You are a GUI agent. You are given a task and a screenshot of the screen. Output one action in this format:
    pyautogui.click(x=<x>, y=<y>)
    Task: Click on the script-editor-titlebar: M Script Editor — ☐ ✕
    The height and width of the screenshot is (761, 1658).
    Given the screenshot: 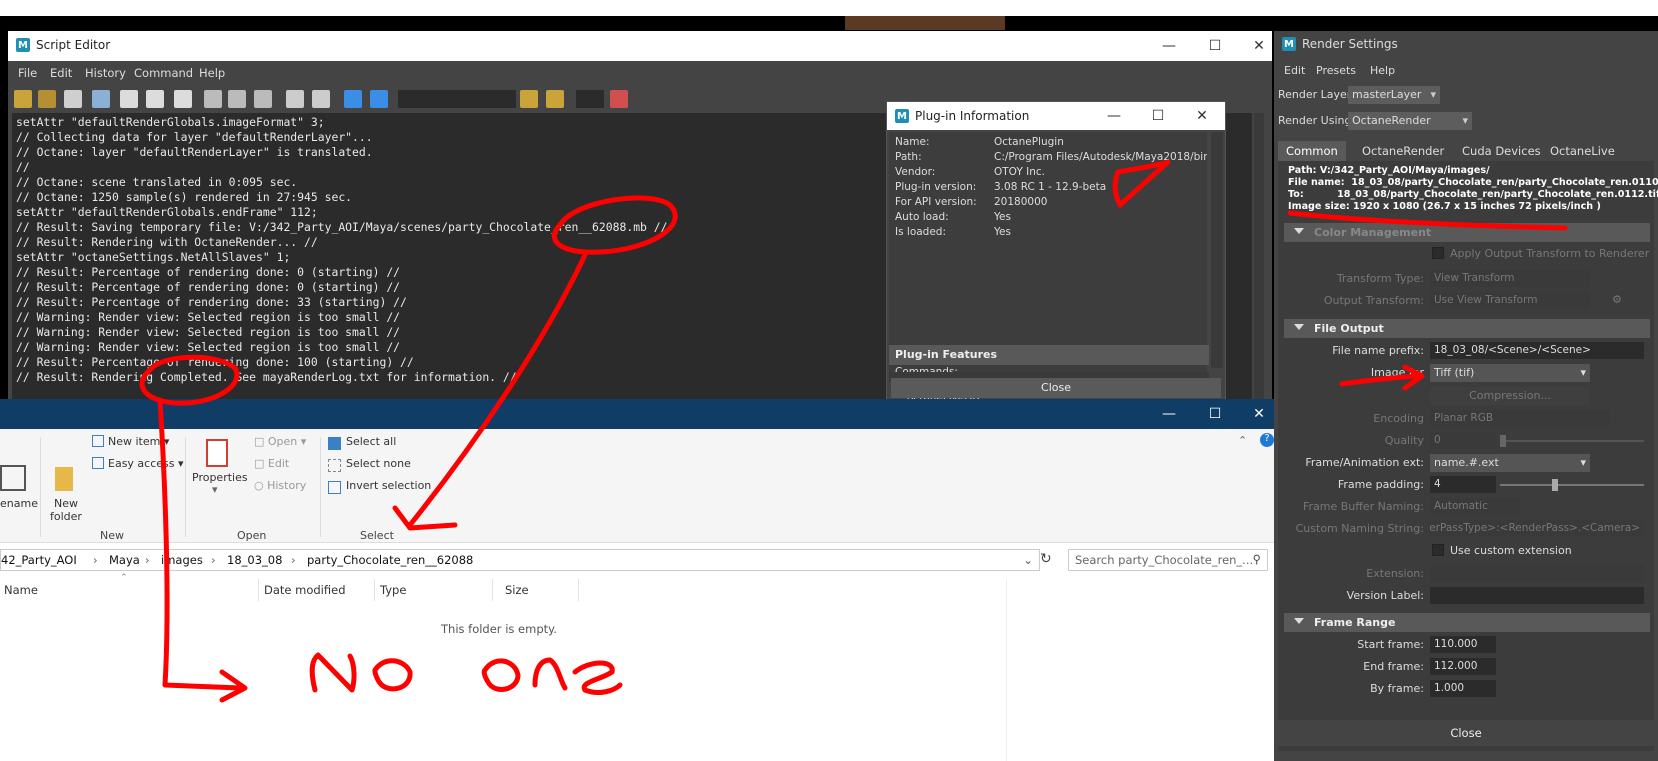 What is the action you would take?
    pyautogui.click(x=640, y=46)
    